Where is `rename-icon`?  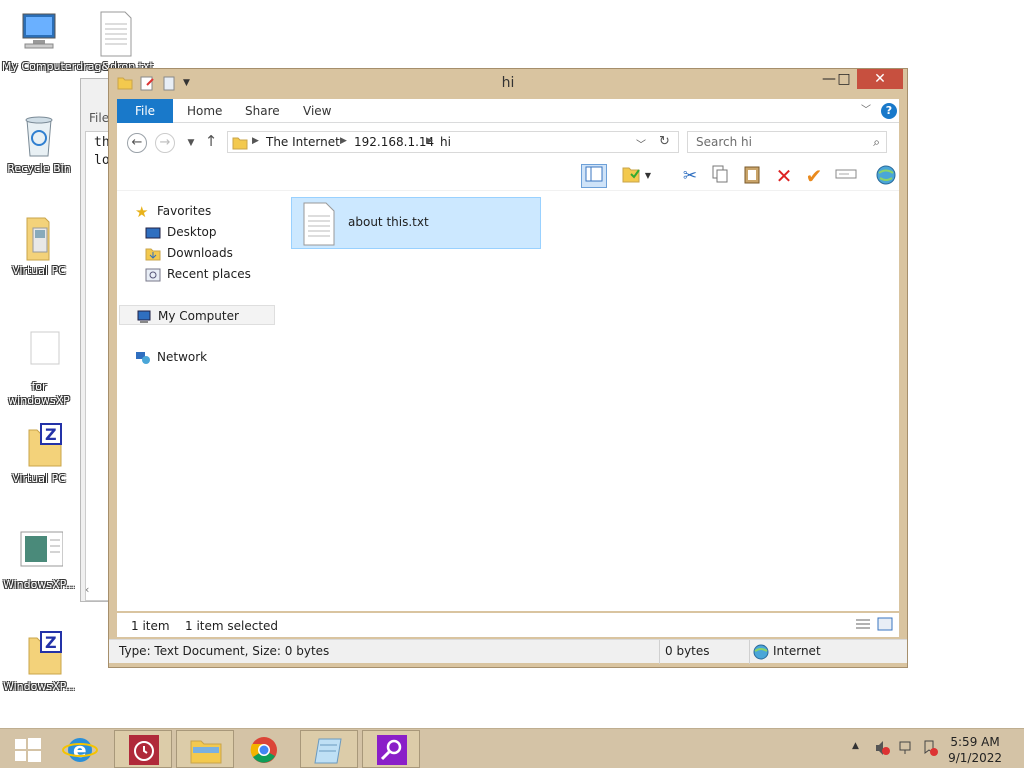 rename-icon is located at coordinates (846, 176).